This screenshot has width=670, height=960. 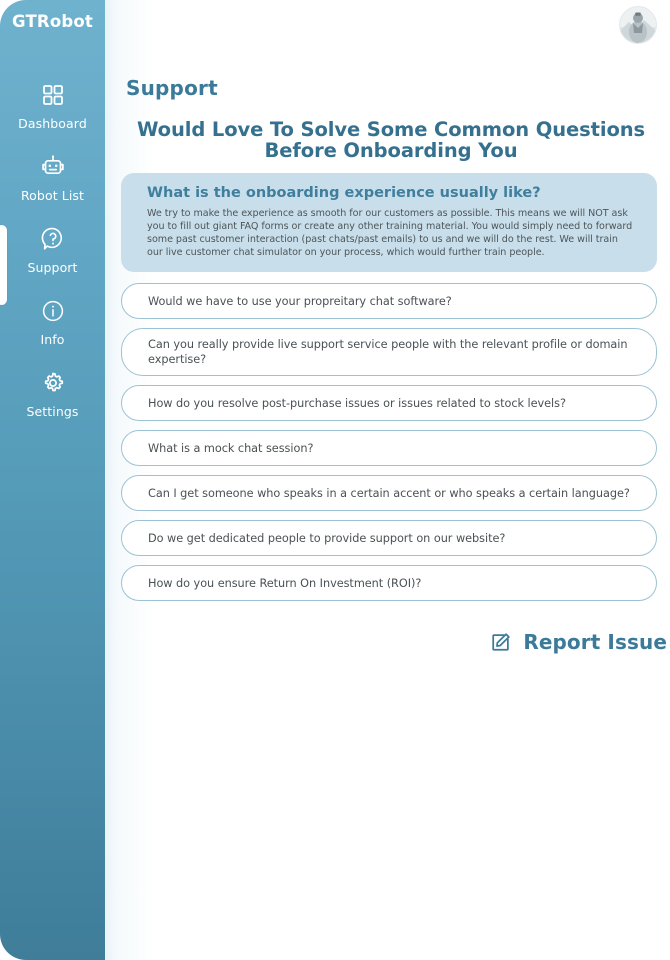 I want to click on sidebar-item-support: Support, so click(x=52, y=252).